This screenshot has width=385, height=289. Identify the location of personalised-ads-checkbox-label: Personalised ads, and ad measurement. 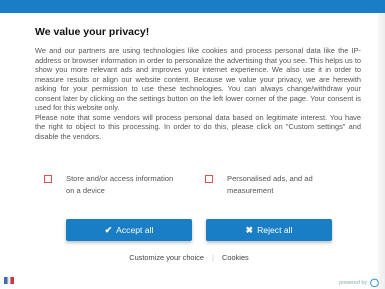
(277, 185).